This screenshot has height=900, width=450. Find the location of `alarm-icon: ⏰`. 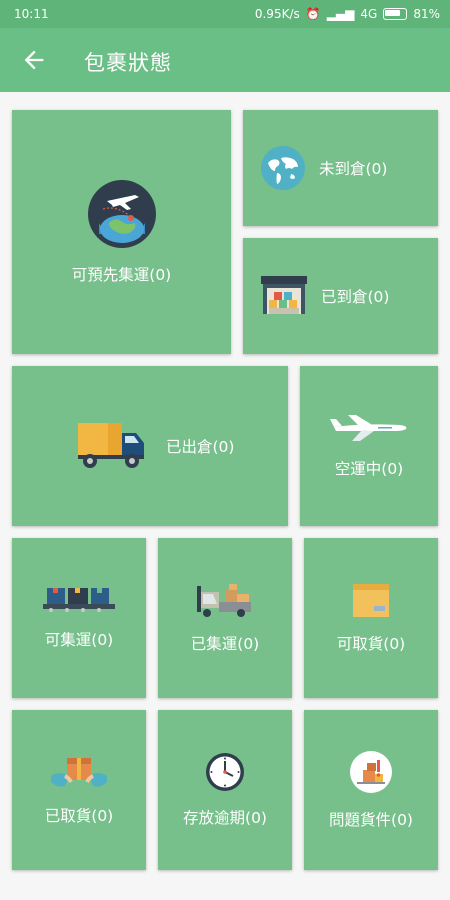

alarm-icon: ⏰ is located at coordinates (313, 14).